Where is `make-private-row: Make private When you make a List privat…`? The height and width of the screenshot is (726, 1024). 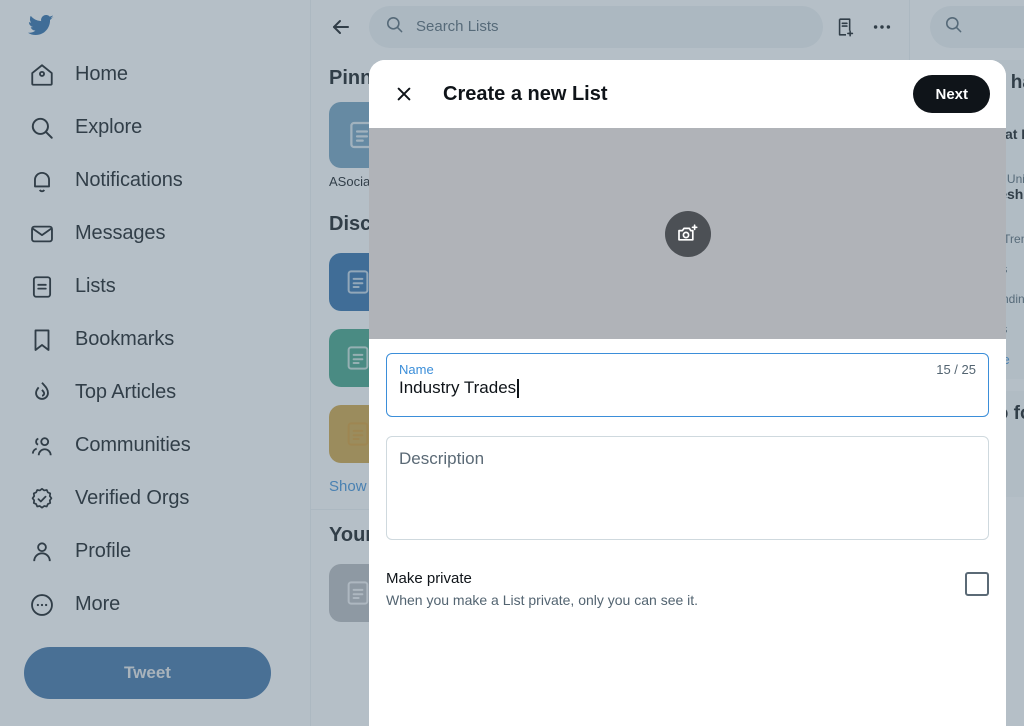 make-private-row: Make private When you make a List privat… is located at coordinates (687, 588).